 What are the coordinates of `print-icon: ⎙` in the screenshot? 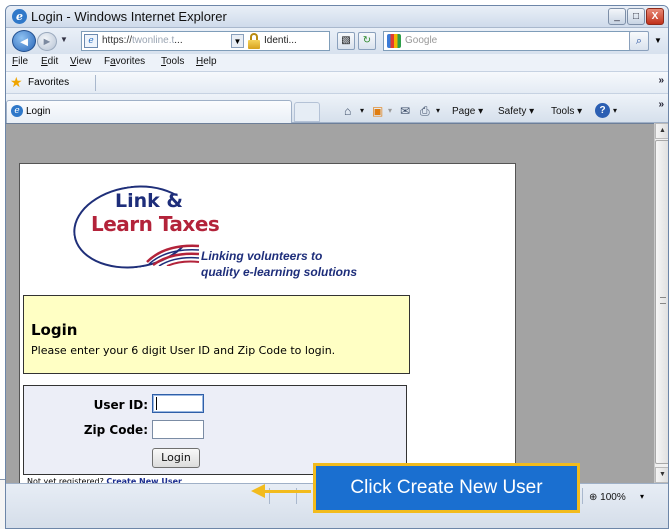 It's located at (425, 111).